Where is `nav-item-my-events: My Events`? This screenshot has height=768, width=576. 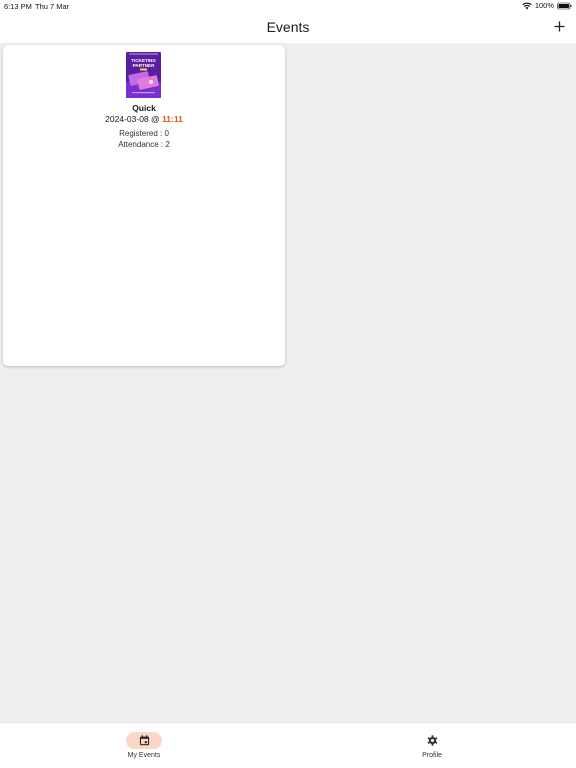
nav-item-my-events: My Events is located at coordinates (144, 745).